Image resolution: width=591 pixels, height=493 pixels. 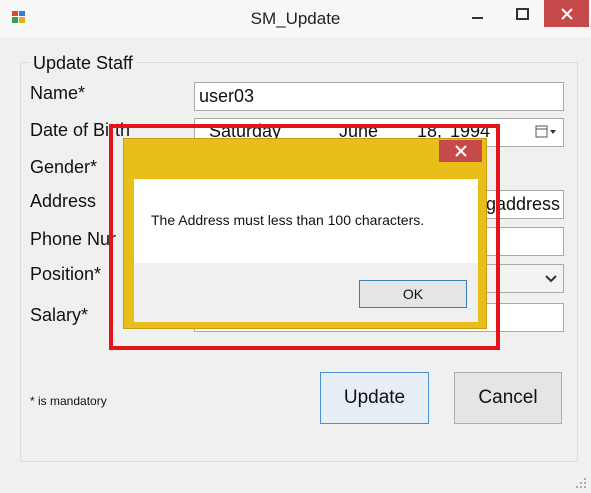 I want to click on maximize-button, so click(x=522, y=13).